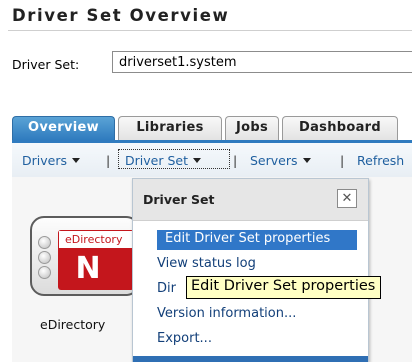 The height and width of the screenshot is (362, 412). I want to click on edirectory-logo-text: eDirectory, so click(96, 239).